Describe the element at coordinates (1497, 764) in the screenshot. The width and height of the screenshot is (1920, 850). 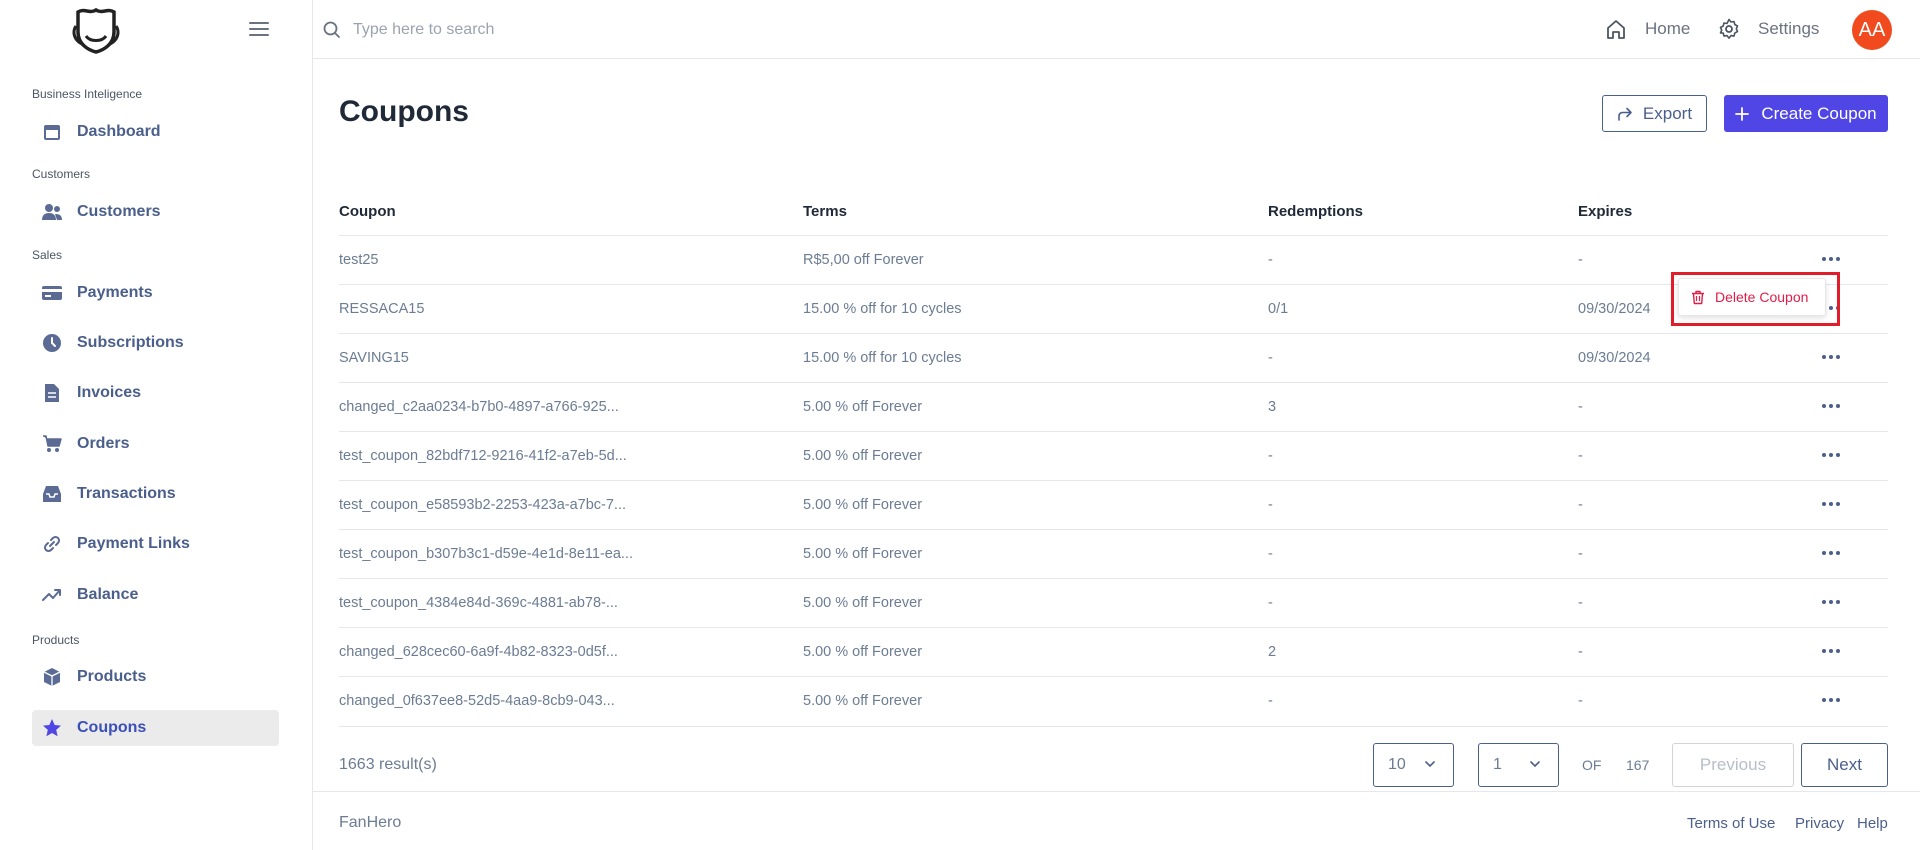
I see `page-number-value: 1` at that location.